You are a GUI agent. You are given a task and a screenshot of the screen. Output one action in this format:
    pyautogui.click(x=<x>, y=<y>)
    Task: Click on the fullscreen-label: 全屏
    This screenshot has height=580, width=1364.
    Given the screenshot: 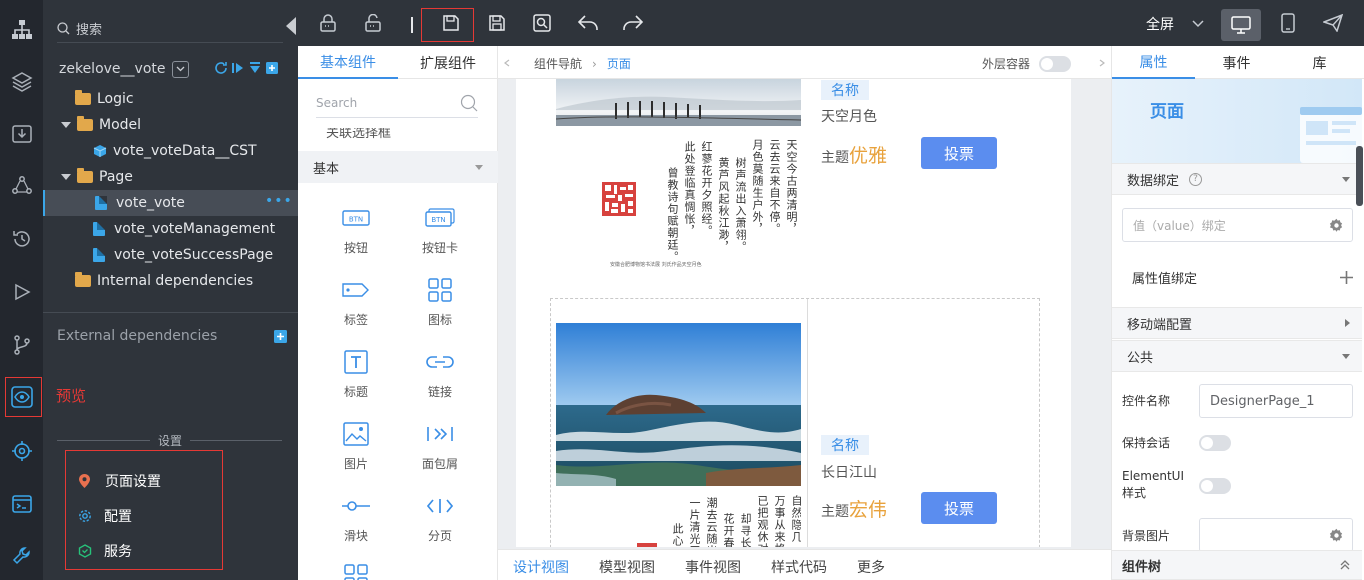 What is the action you would take?
    pyautogui.click(x=1160, y=24)
    